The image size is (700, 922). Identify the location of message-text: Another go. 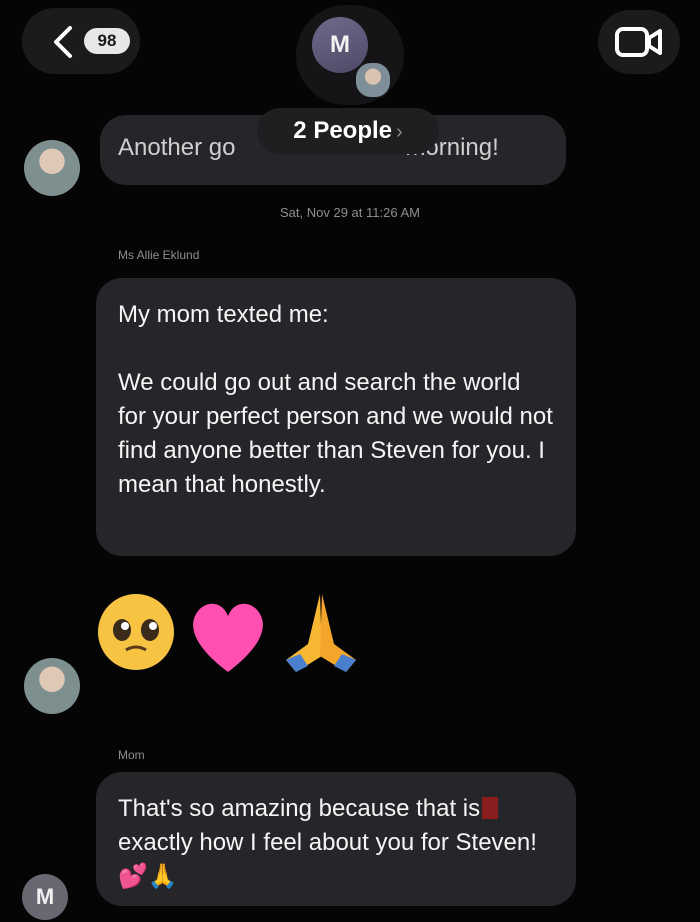
(177, 147).